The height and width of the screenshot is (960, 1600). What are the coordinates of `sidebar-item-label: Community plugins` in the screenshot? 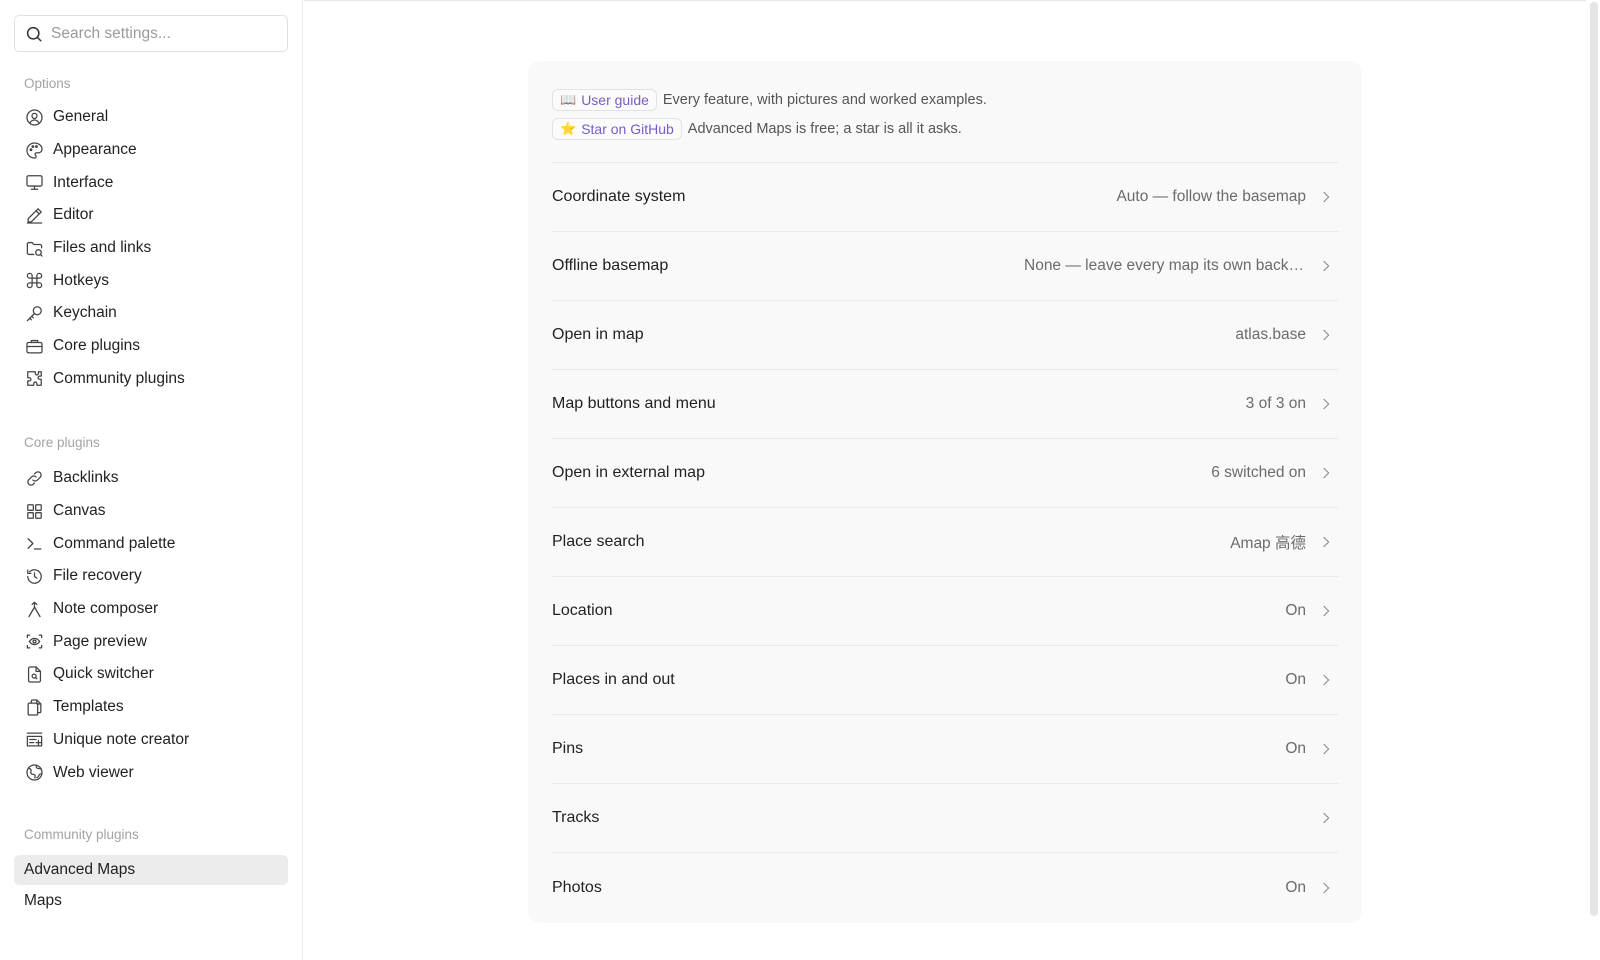 It's located at (119, 378).